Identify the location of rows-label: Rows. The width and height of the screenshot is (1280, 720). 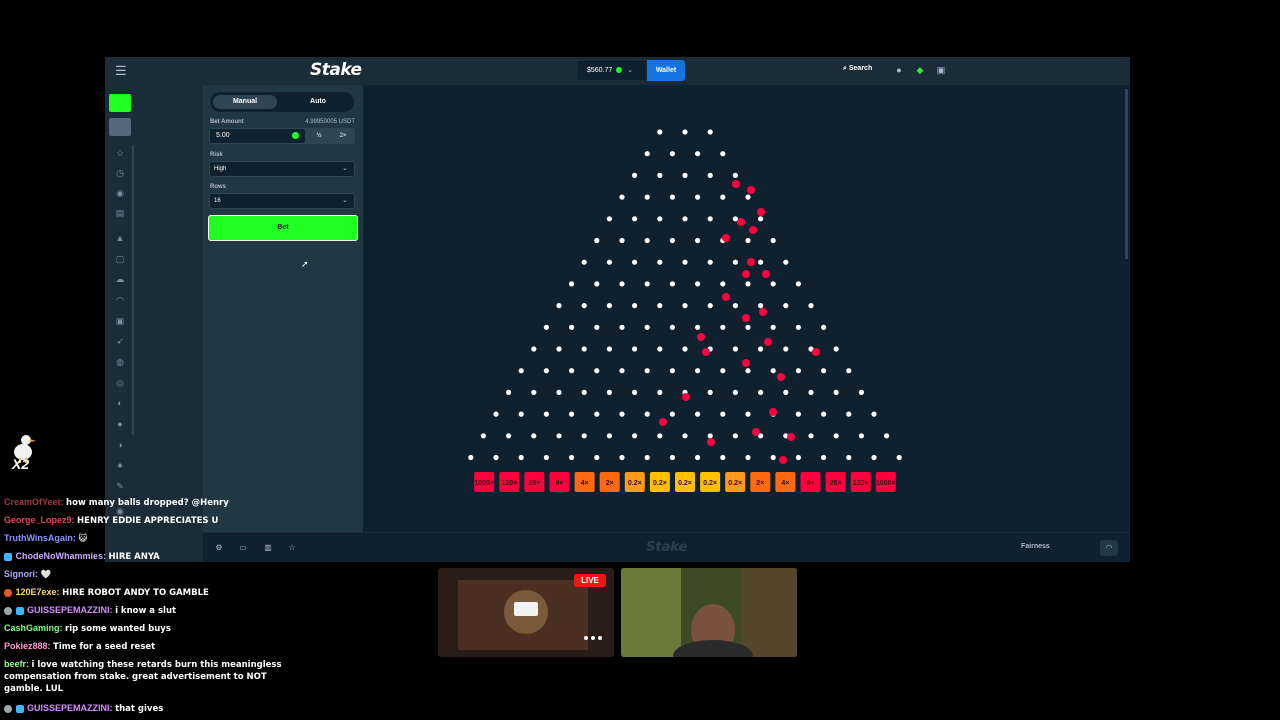
(218, 187).